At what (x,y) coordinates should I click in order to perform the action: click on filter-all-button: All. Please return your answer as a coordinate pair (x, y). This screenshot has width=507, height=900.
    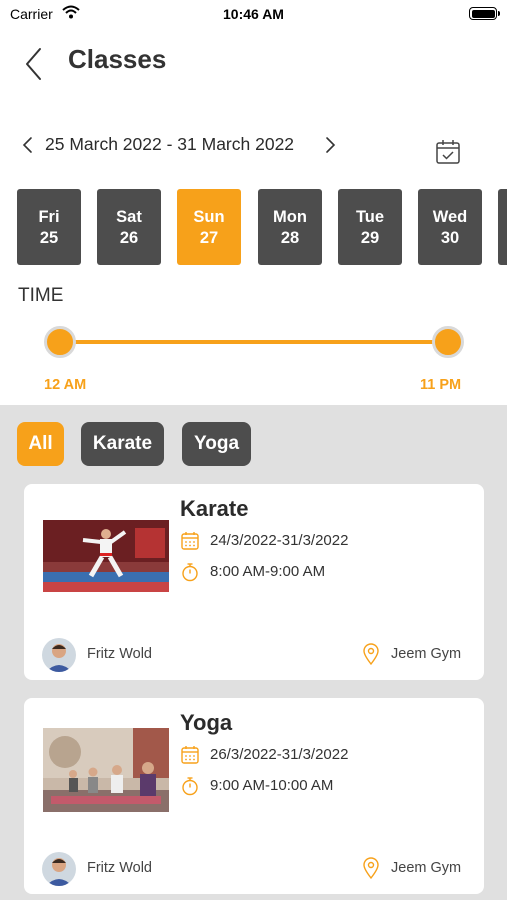
    Looking at the image, I should click on (40, 444).